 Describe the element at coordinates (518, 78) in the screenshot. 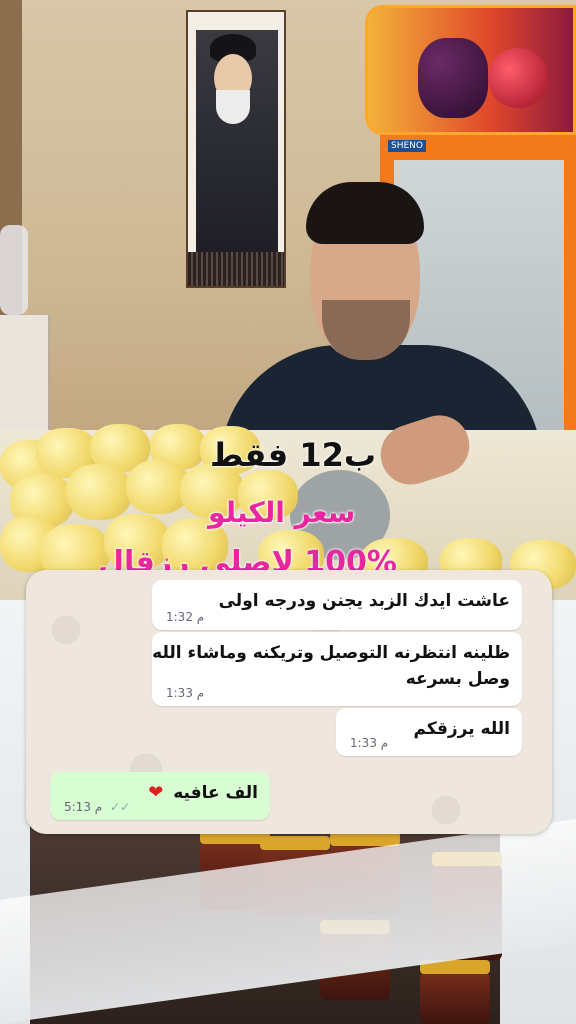

I see `pomegranate-image` at that location.